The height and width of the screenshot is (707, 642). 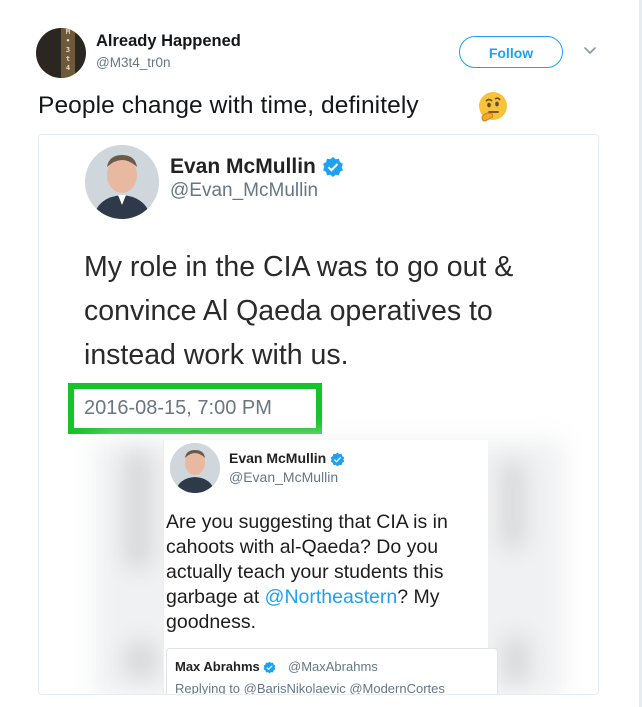 I want to click on screenshot-author-name: Evan McMullin, so click(x=257, y=167).